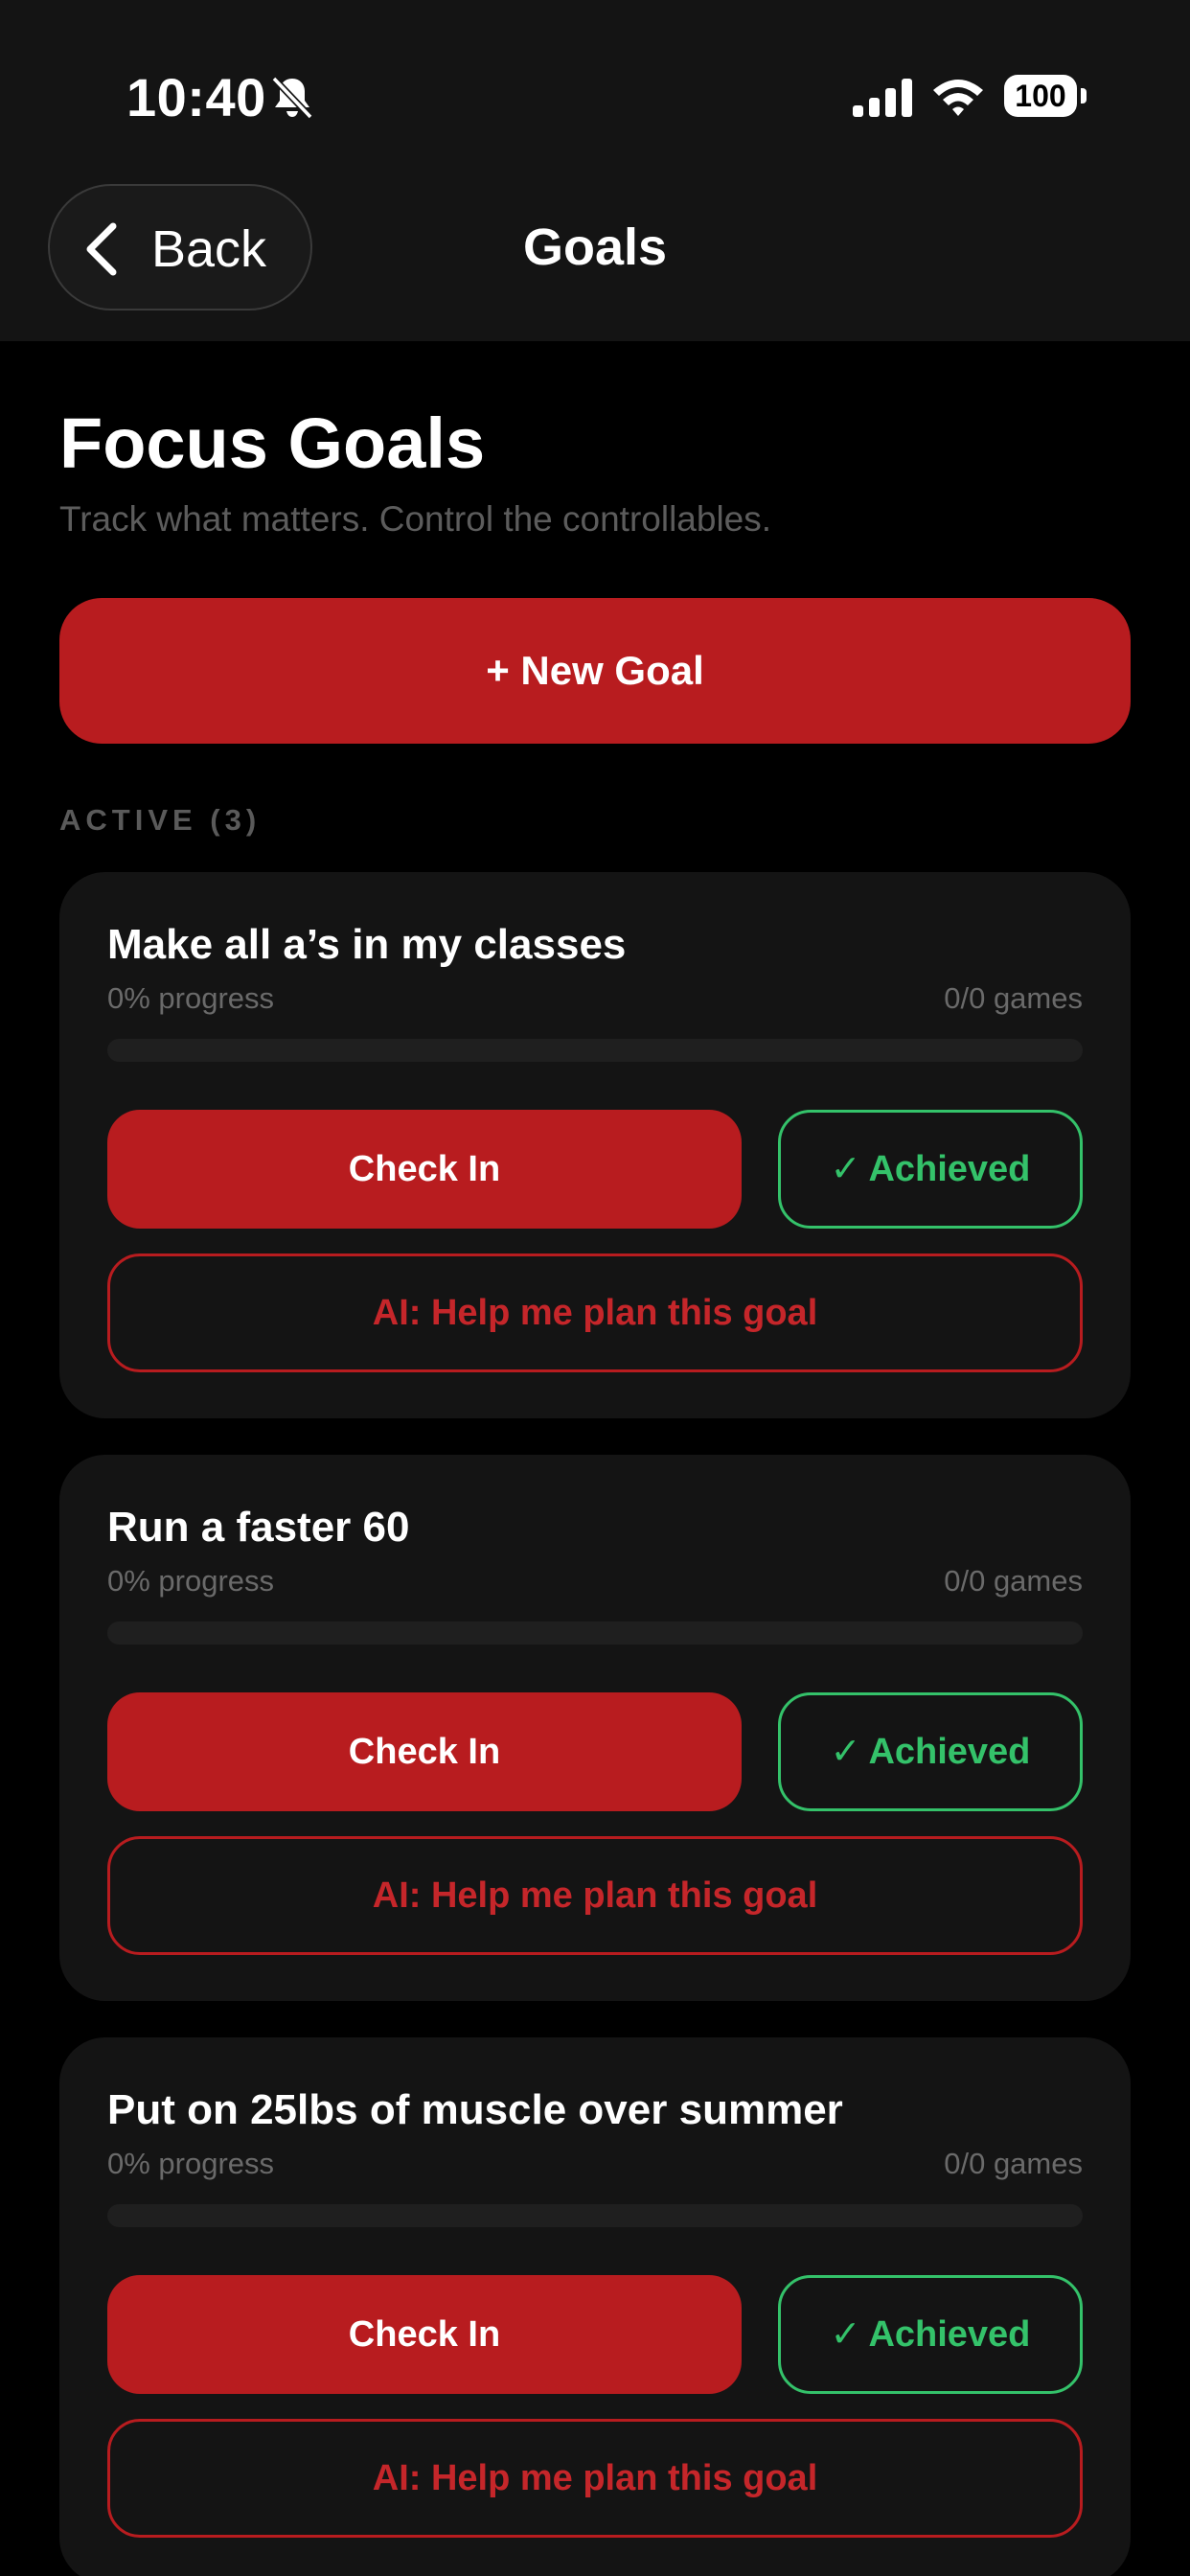 Image resolution: width=1190 pixels, height=2576 pixels. I want to click on goal-title: Make all a’s in my classes, so click(367, 945).